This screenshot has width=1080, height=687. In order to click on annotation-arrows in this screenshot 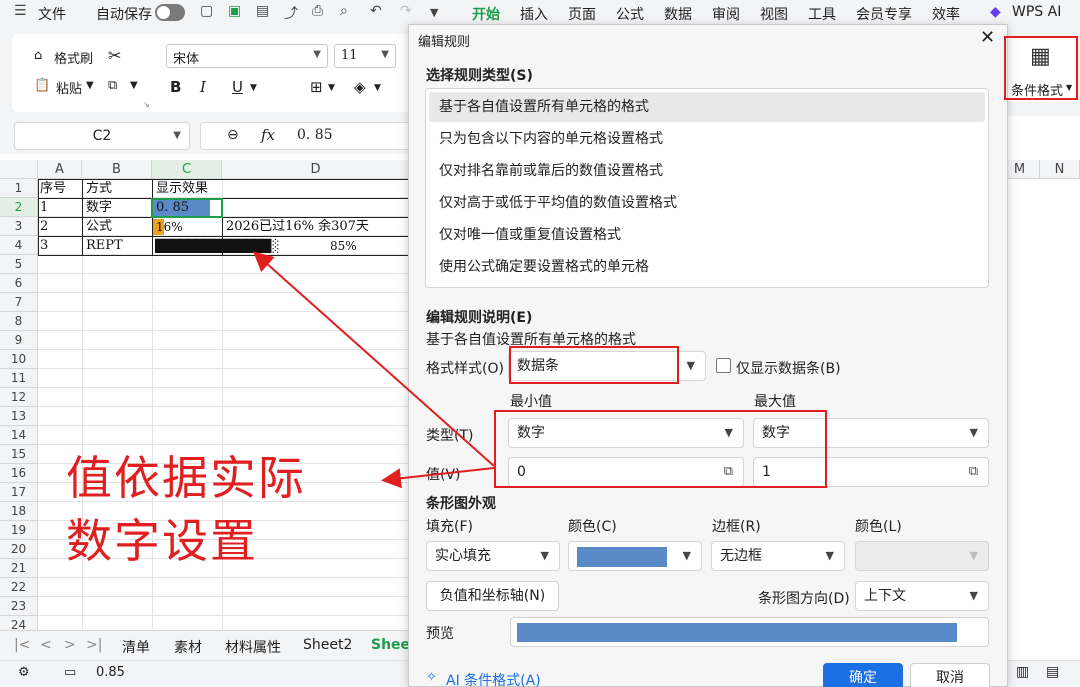, I will do `click(374, 370)`.